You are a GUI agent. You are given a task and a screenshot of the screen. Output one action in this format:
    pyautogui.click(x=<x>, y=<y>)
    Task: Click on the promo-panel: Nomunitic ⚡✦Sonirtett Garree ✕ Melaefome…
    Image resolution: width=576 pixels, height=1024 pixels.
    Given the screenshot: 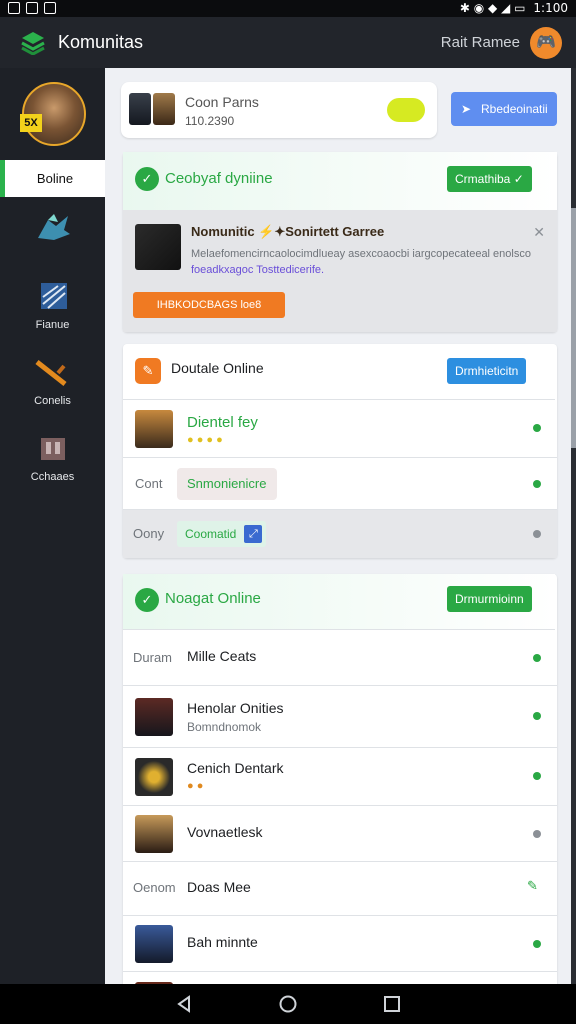 What is the action you would take?
    pyautogui.click(x=340, y=271)
    